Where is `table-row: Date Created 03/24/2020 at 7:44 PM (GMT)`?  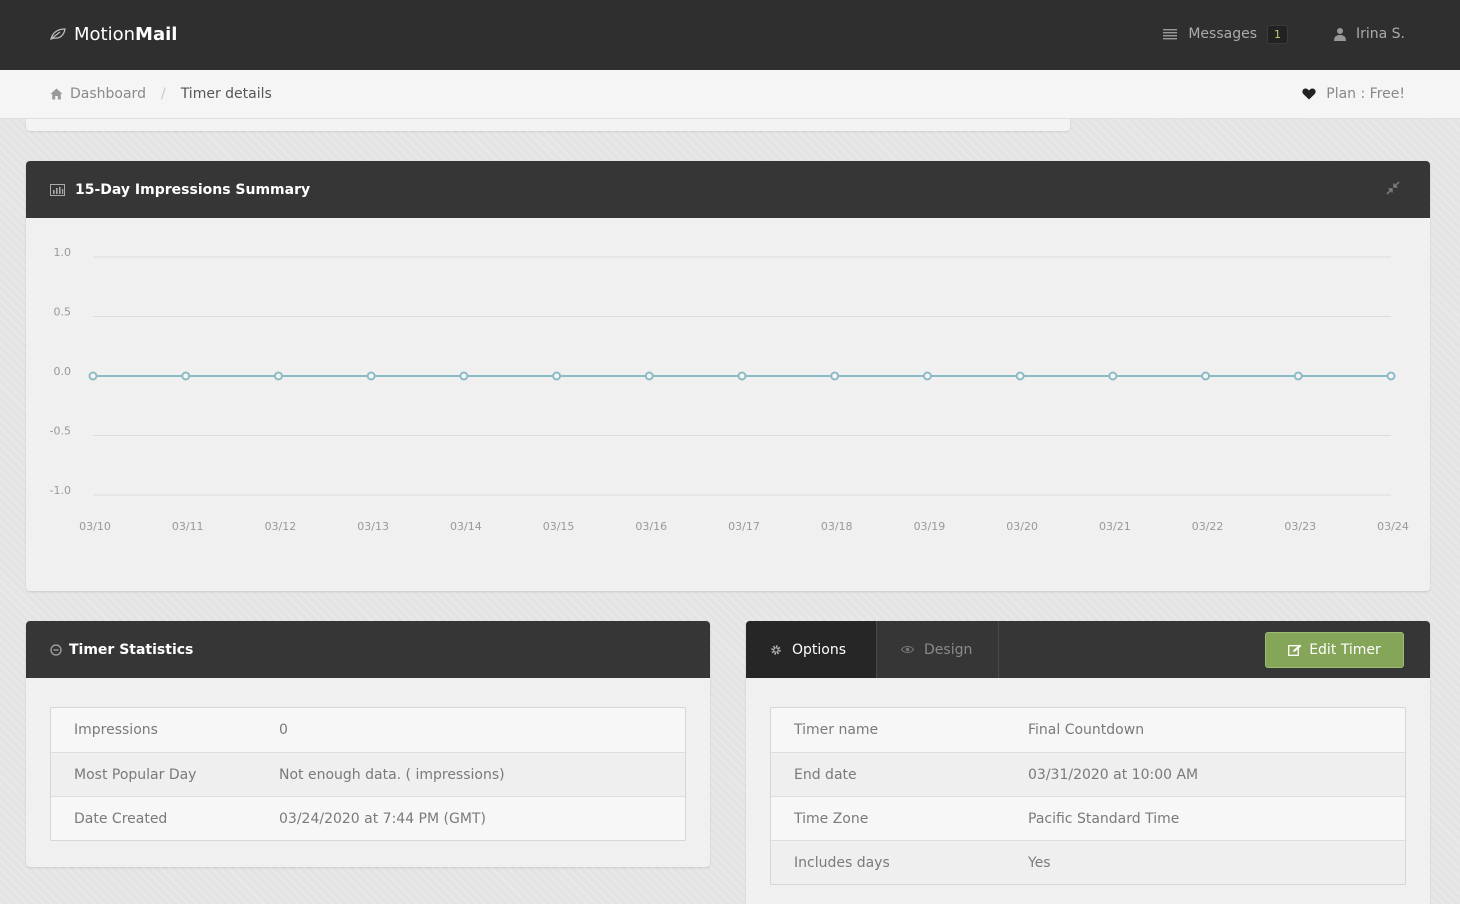 table-row: Date Created 03/24/2020 at 7:44 PM (GMT) is located at coordinates (368, 818).